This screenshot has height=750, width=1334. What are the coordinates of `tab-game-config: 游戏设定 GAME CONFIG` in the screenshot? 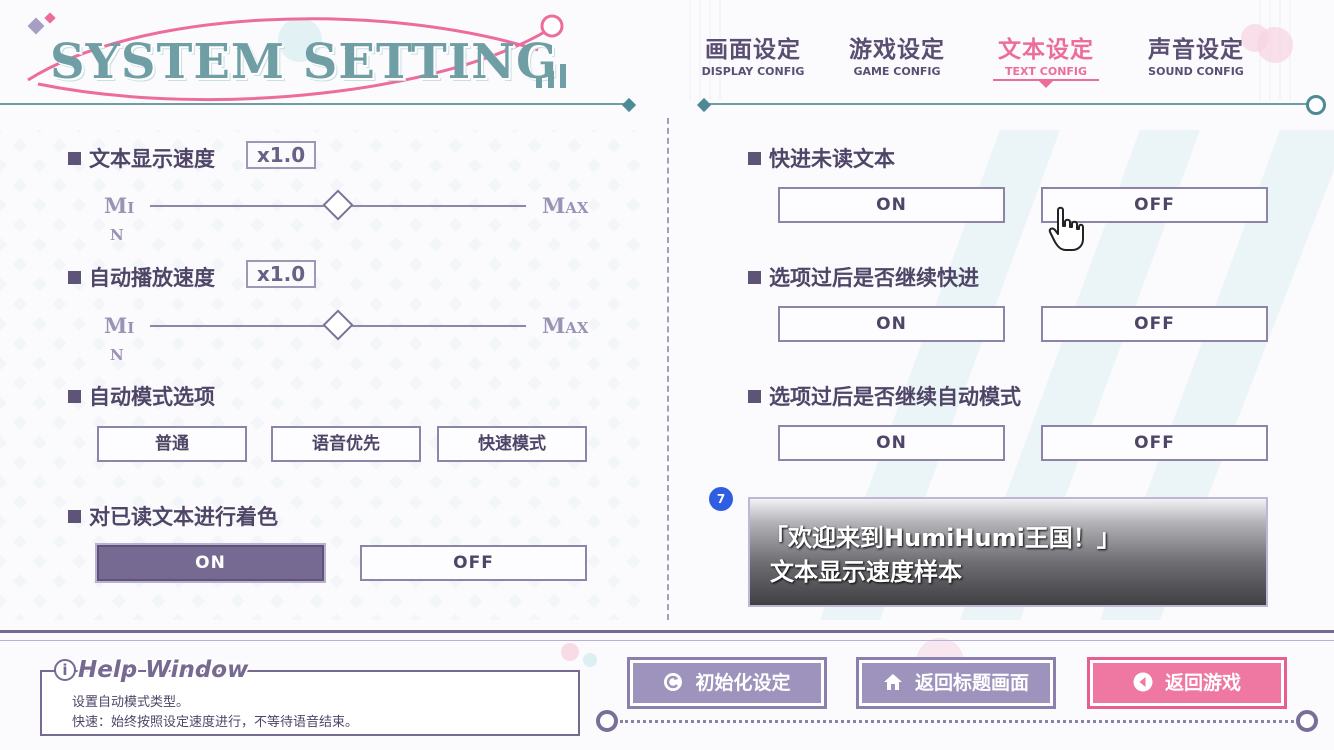 It's located at (897, 54).